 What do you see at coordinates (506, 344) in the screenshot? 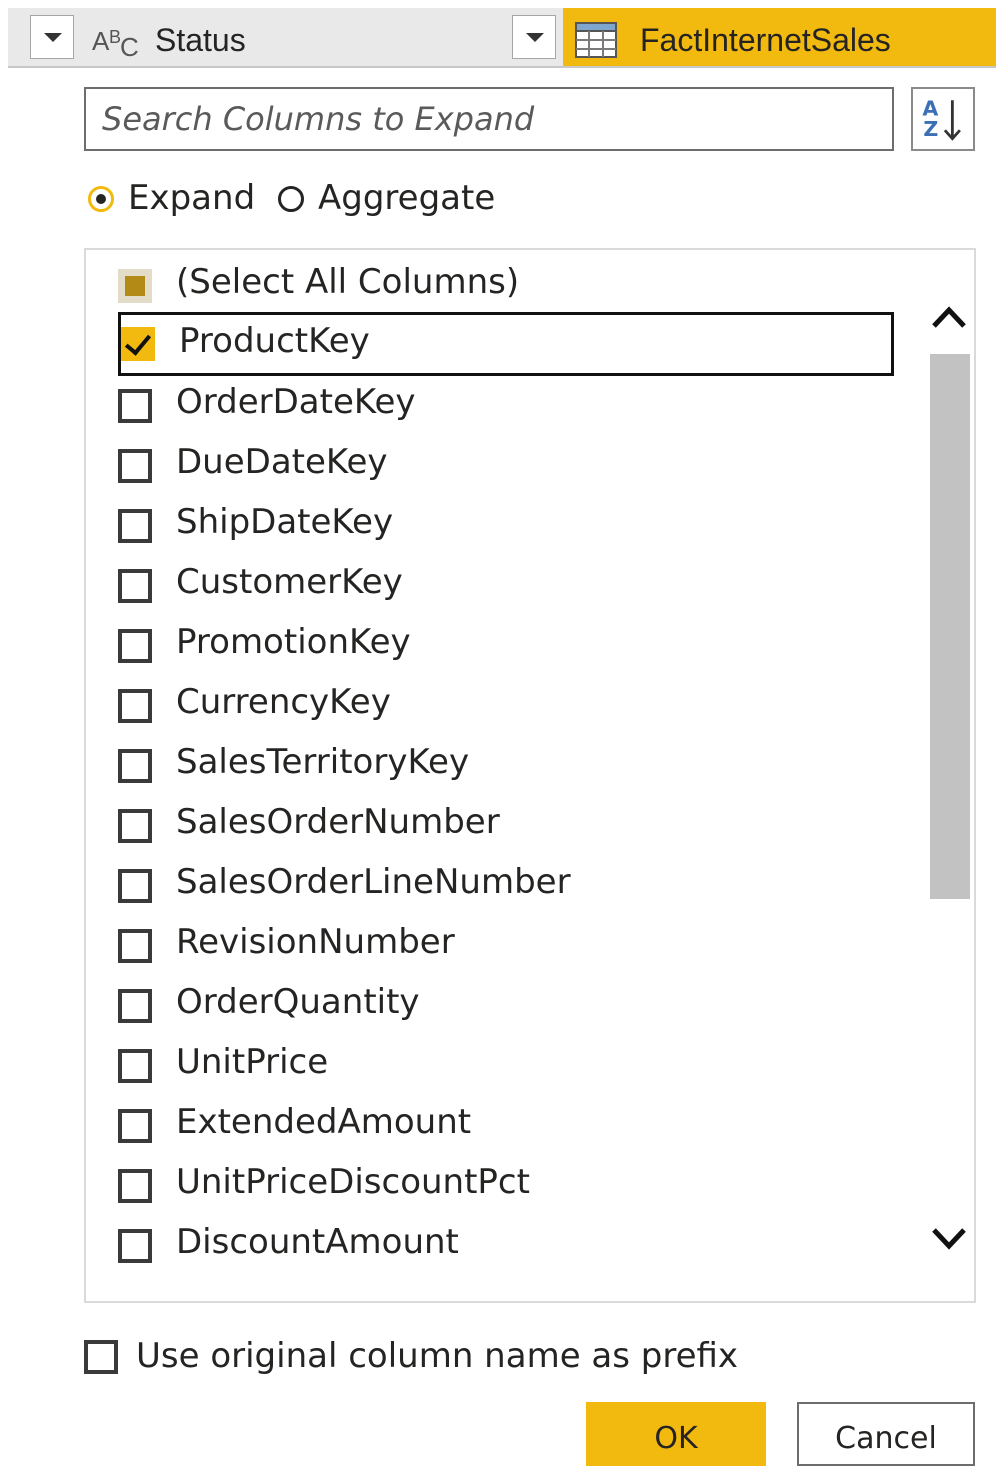
I see `column-list-item: ProductKey` at bounding box center [506, 344].